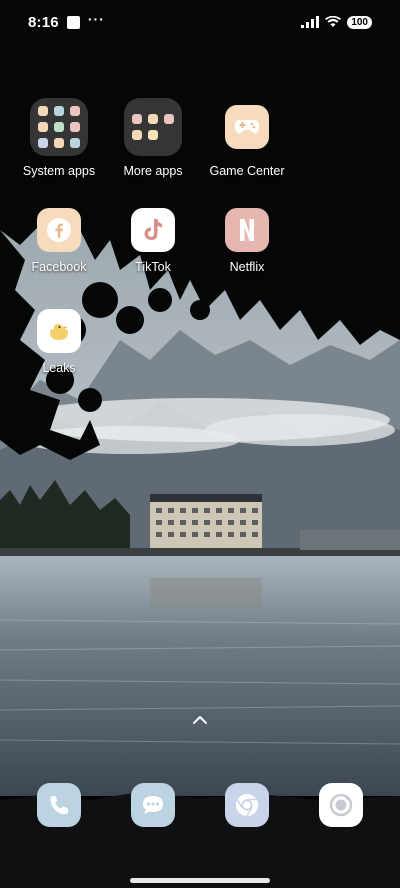 This screenshot has width=400, height=888. What do you see at coordinates (153, 171) in the screenshot?
I see `app-label: More apps` at bounding box center [153, 171].